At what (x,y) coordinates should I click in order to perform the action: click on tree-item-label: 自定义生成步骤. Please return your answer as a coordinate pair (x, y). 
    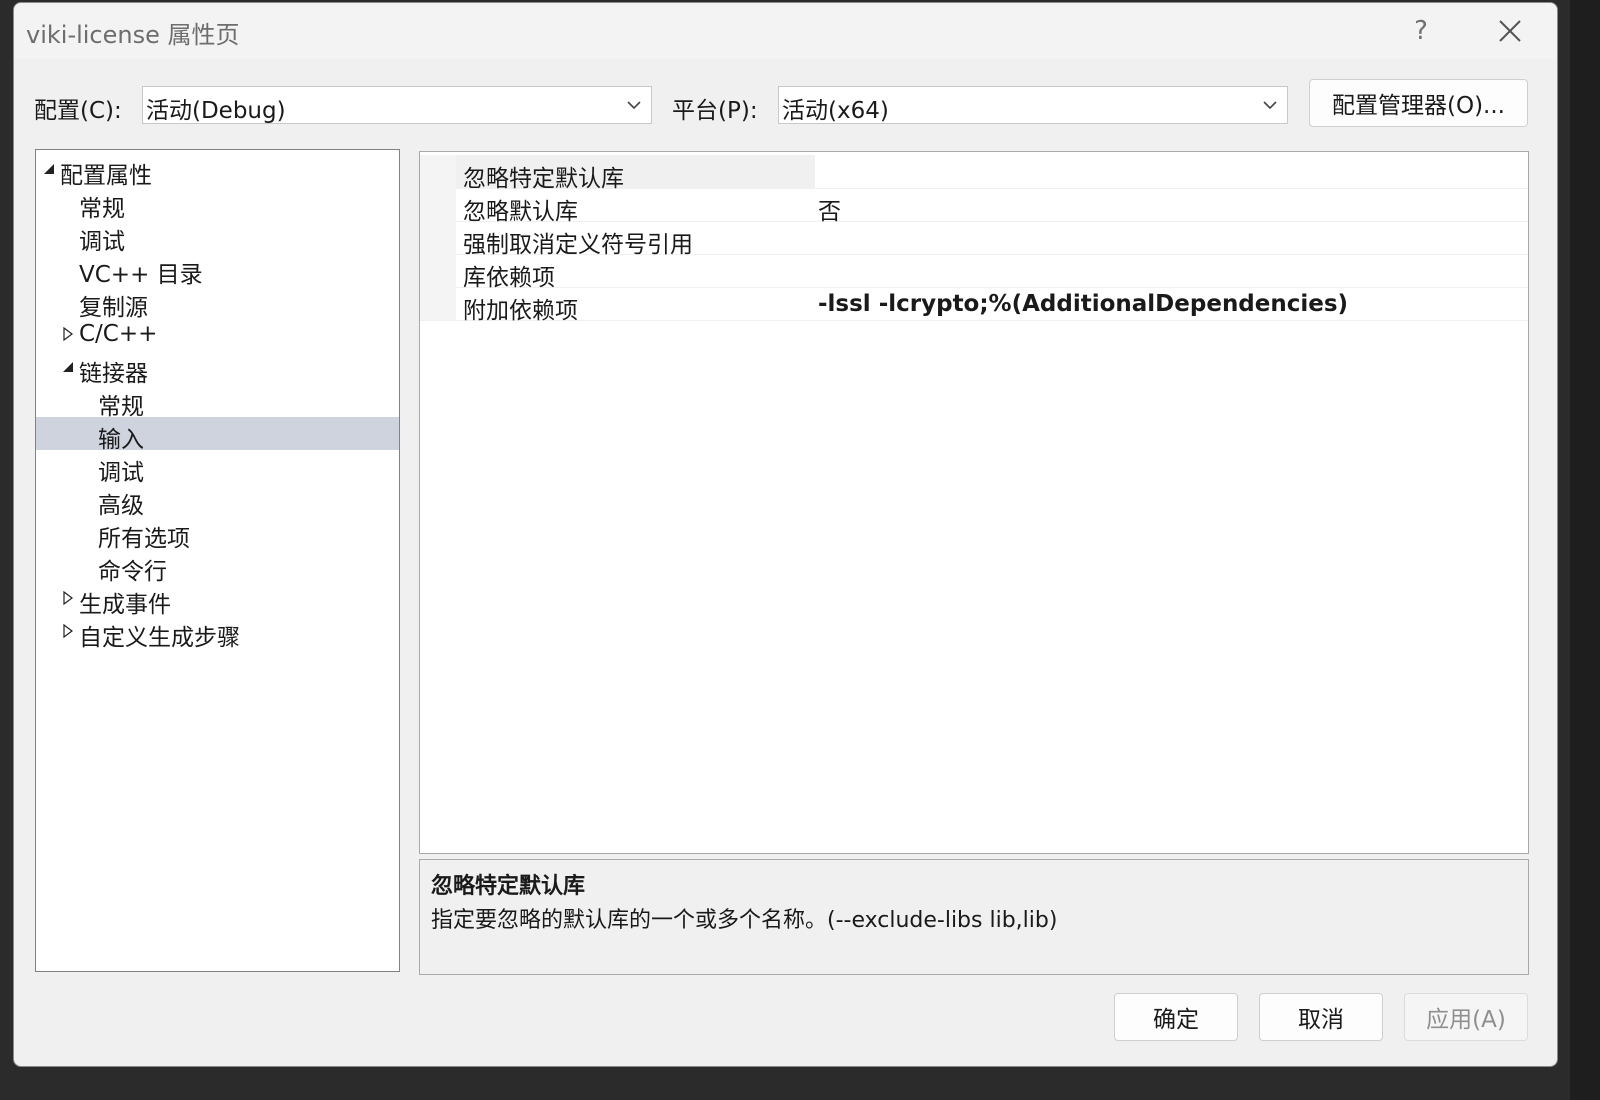
    Looking at the image, I should click on (159, 638).